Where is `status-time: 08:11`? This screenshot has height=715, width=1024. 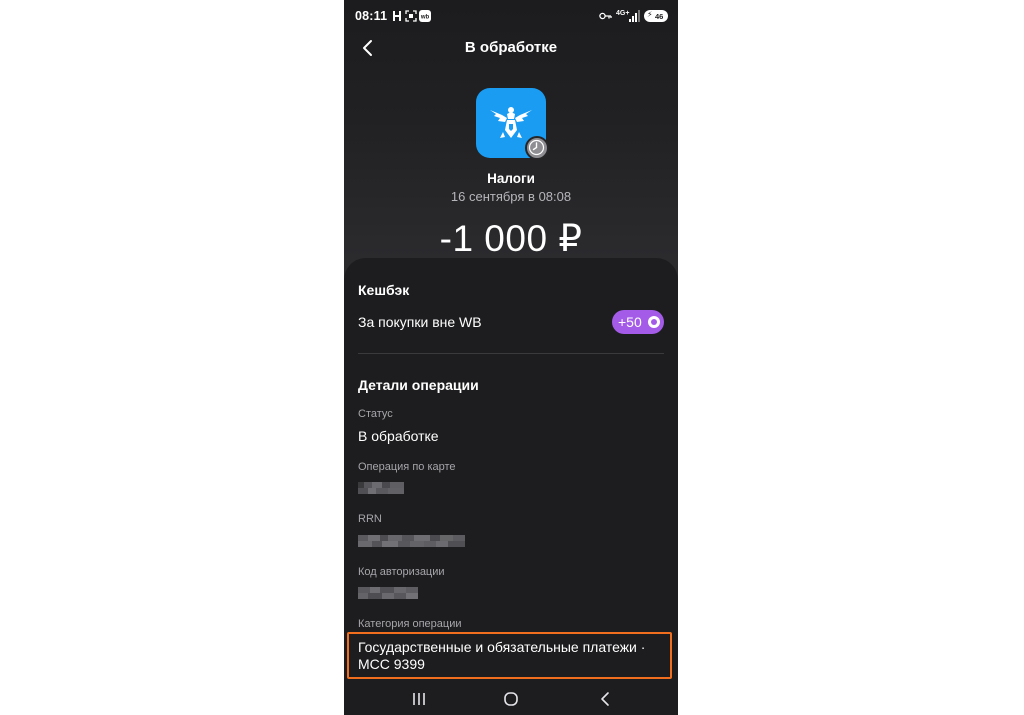
status-time: 08:11 is located at coordinates (371, 16).